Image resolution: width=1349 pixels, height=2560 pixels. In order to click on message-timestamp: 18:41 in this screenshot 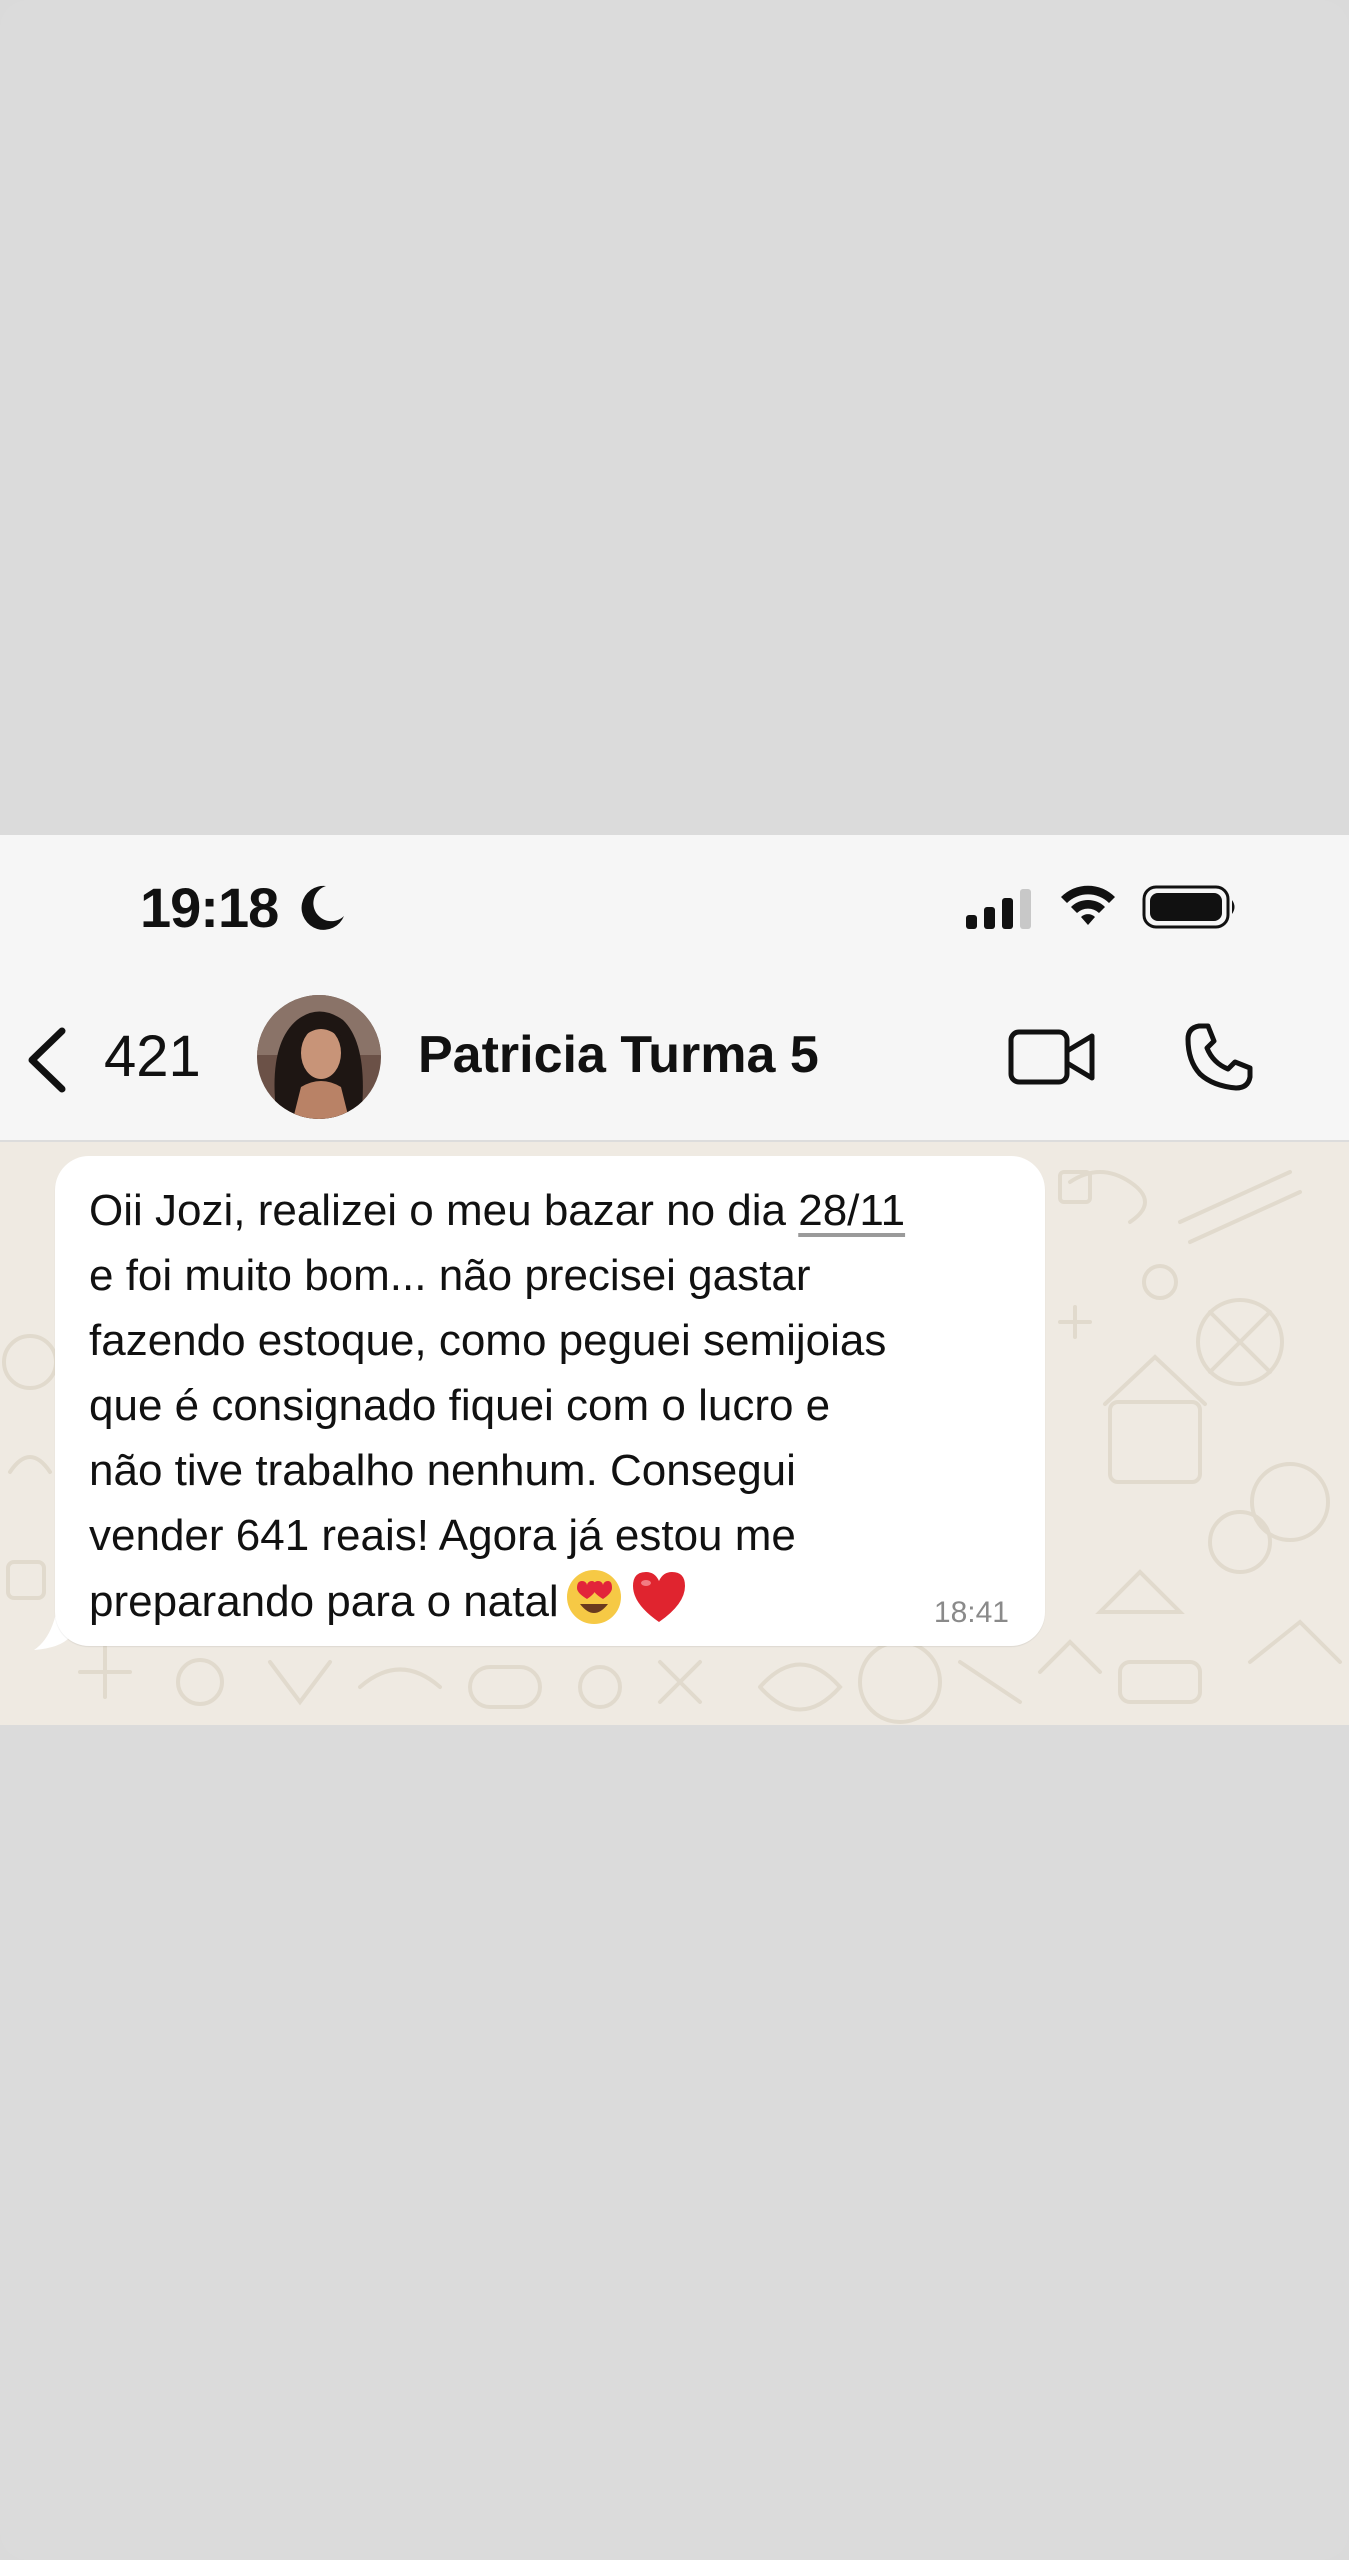, I will do `click(971, 1612)`.